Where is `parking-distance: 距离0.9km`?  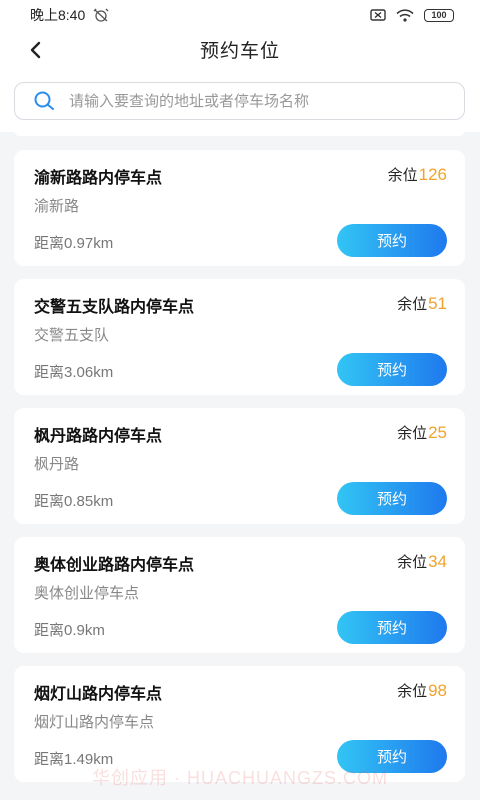
parking-distance: 距离0.9km is located at coordinates (69, 630).